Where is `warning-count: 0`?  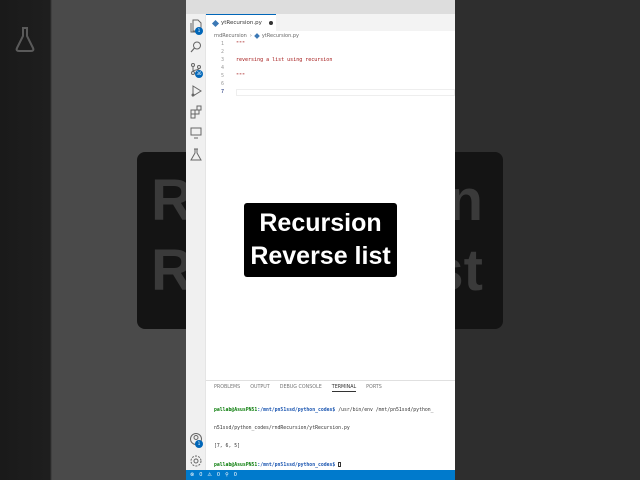
warning-count: 0 is located at coordinates (218, 475).